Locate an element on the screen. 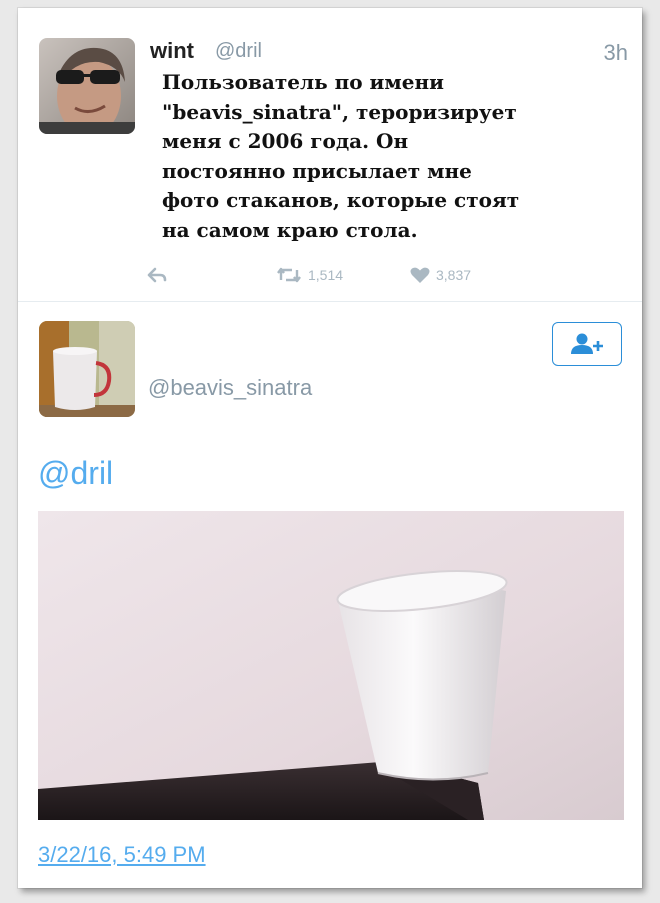  reply-icon is located at coordinates (157, 275).